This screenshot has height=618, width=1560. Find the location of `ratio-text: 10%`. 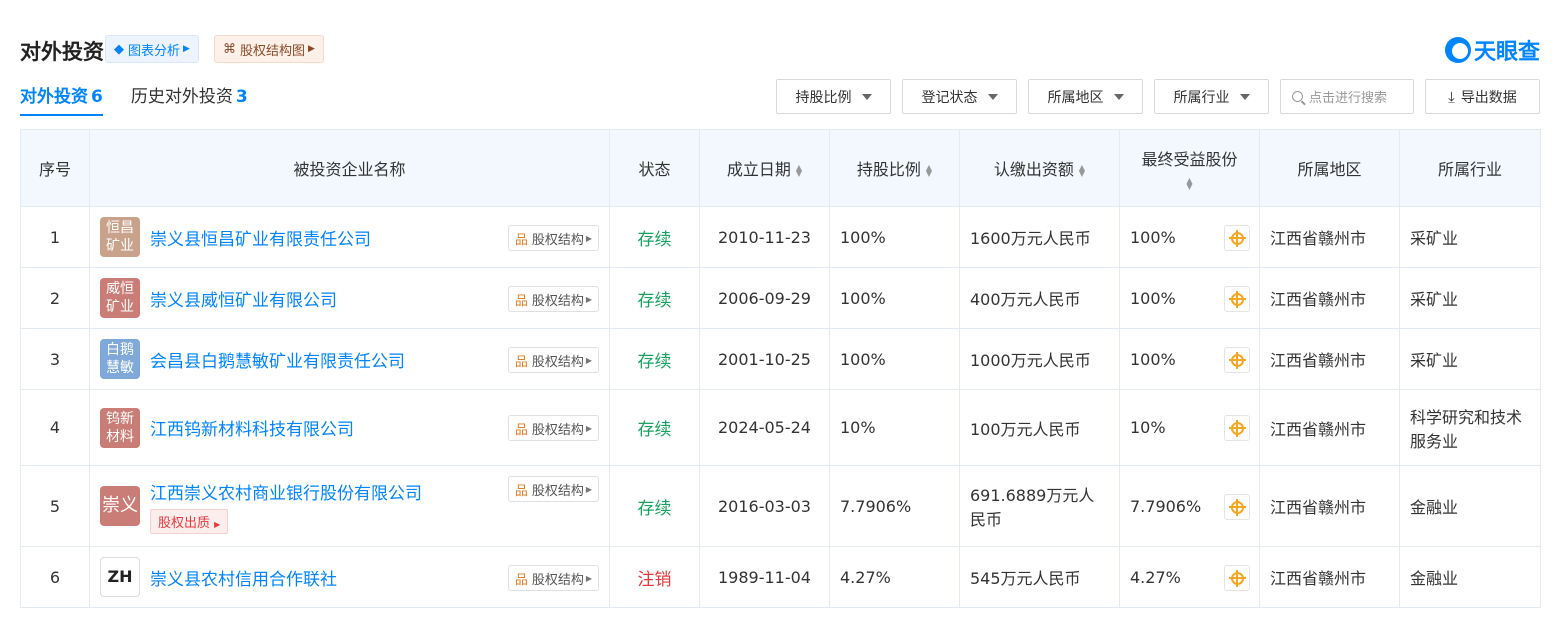

ratio-text: 10% is located at coordinates (858, 427).